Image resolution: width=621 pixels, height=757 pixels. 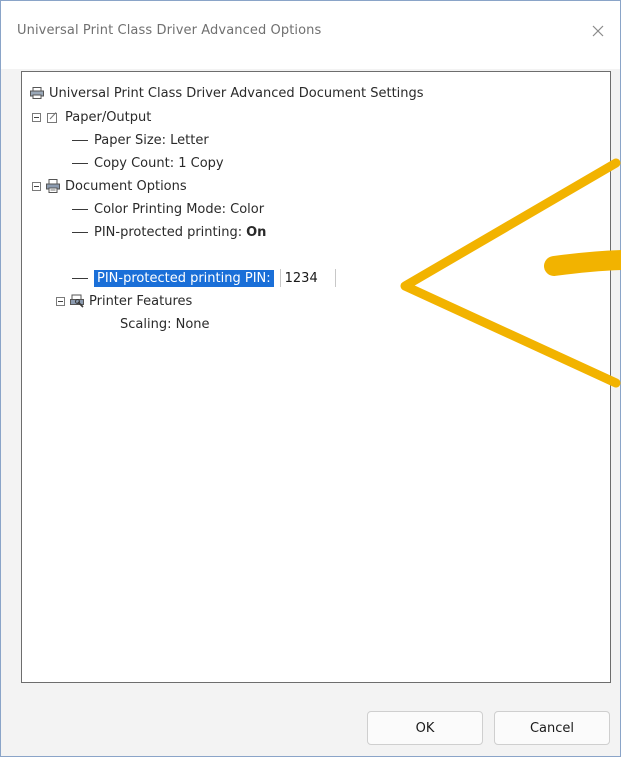 What do you see at coordinates (582, 263) in the screenshot?
I see `annotation-arrow-shaft` at bounding box center [582, 263].